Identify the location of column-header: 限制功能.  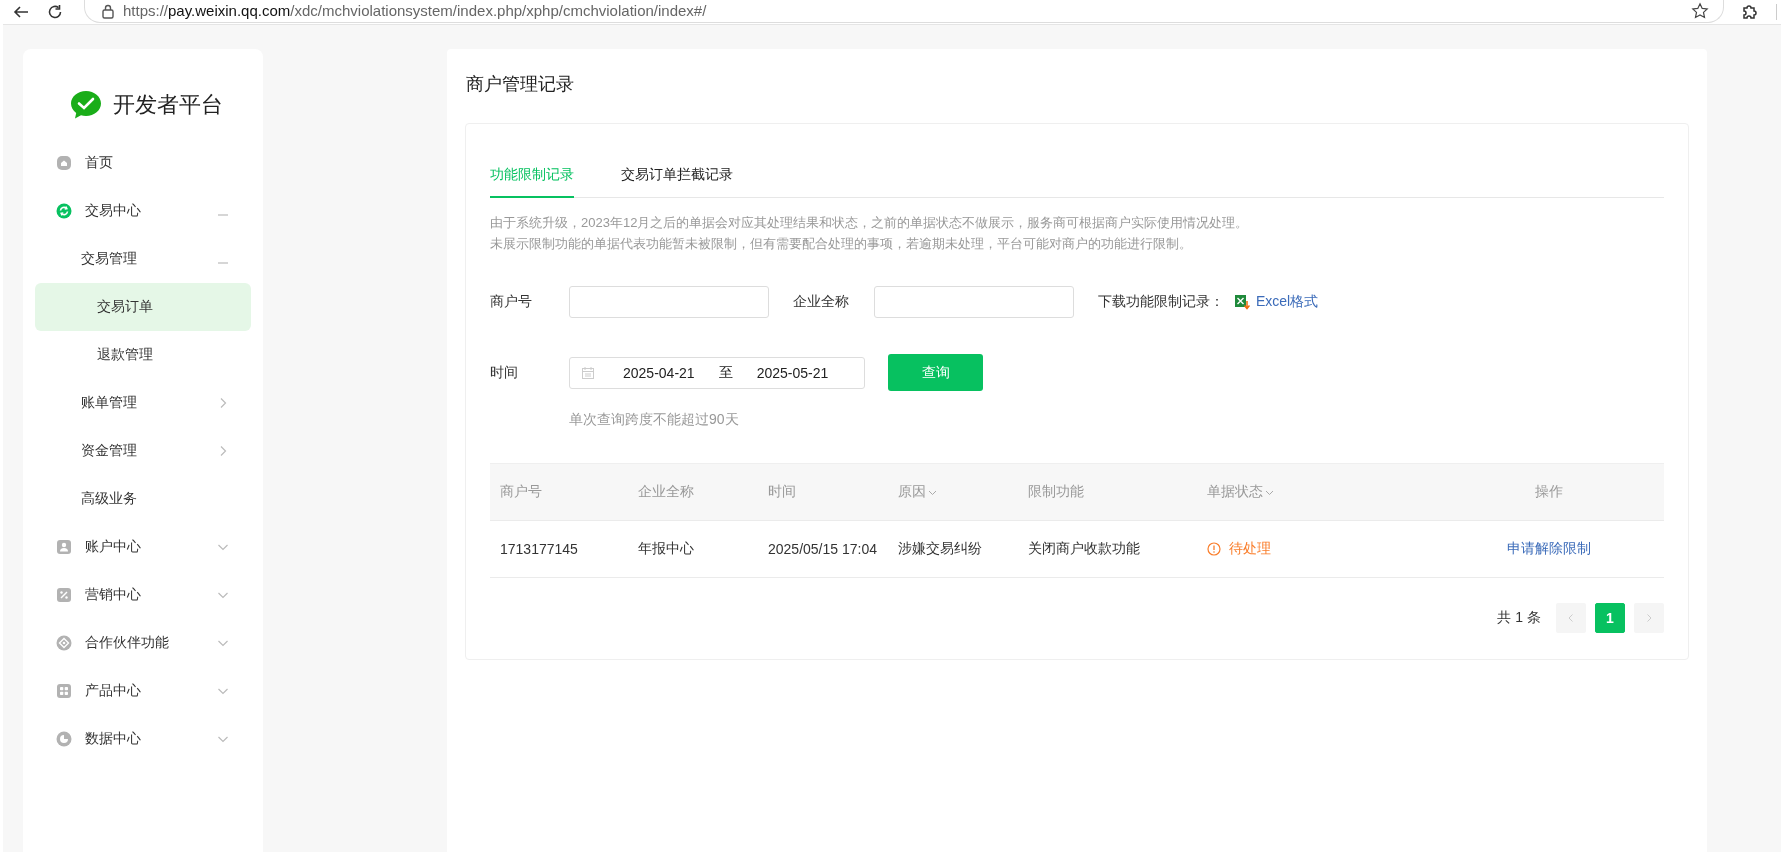
(1056, 492).